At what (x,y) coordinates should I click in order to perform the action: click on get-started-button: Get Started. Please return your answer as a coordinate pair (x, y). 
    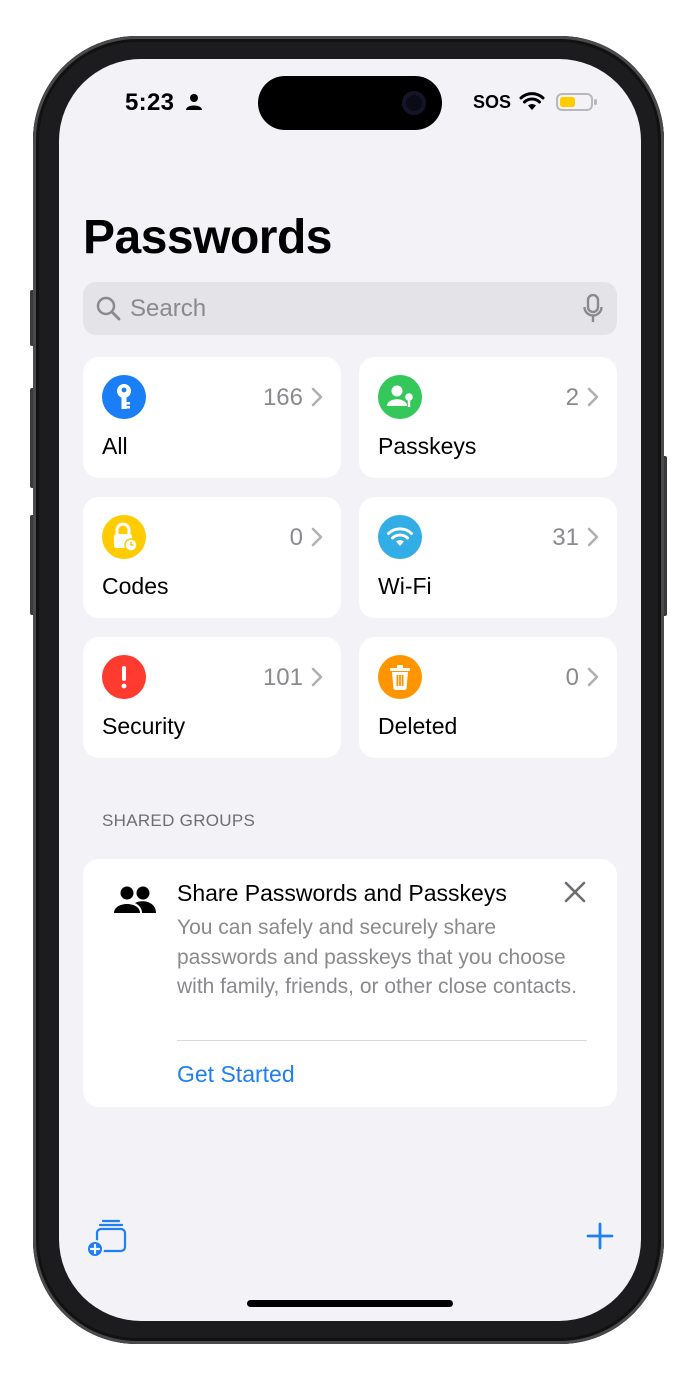
    Looking at the image, I should click on (236, 1074).